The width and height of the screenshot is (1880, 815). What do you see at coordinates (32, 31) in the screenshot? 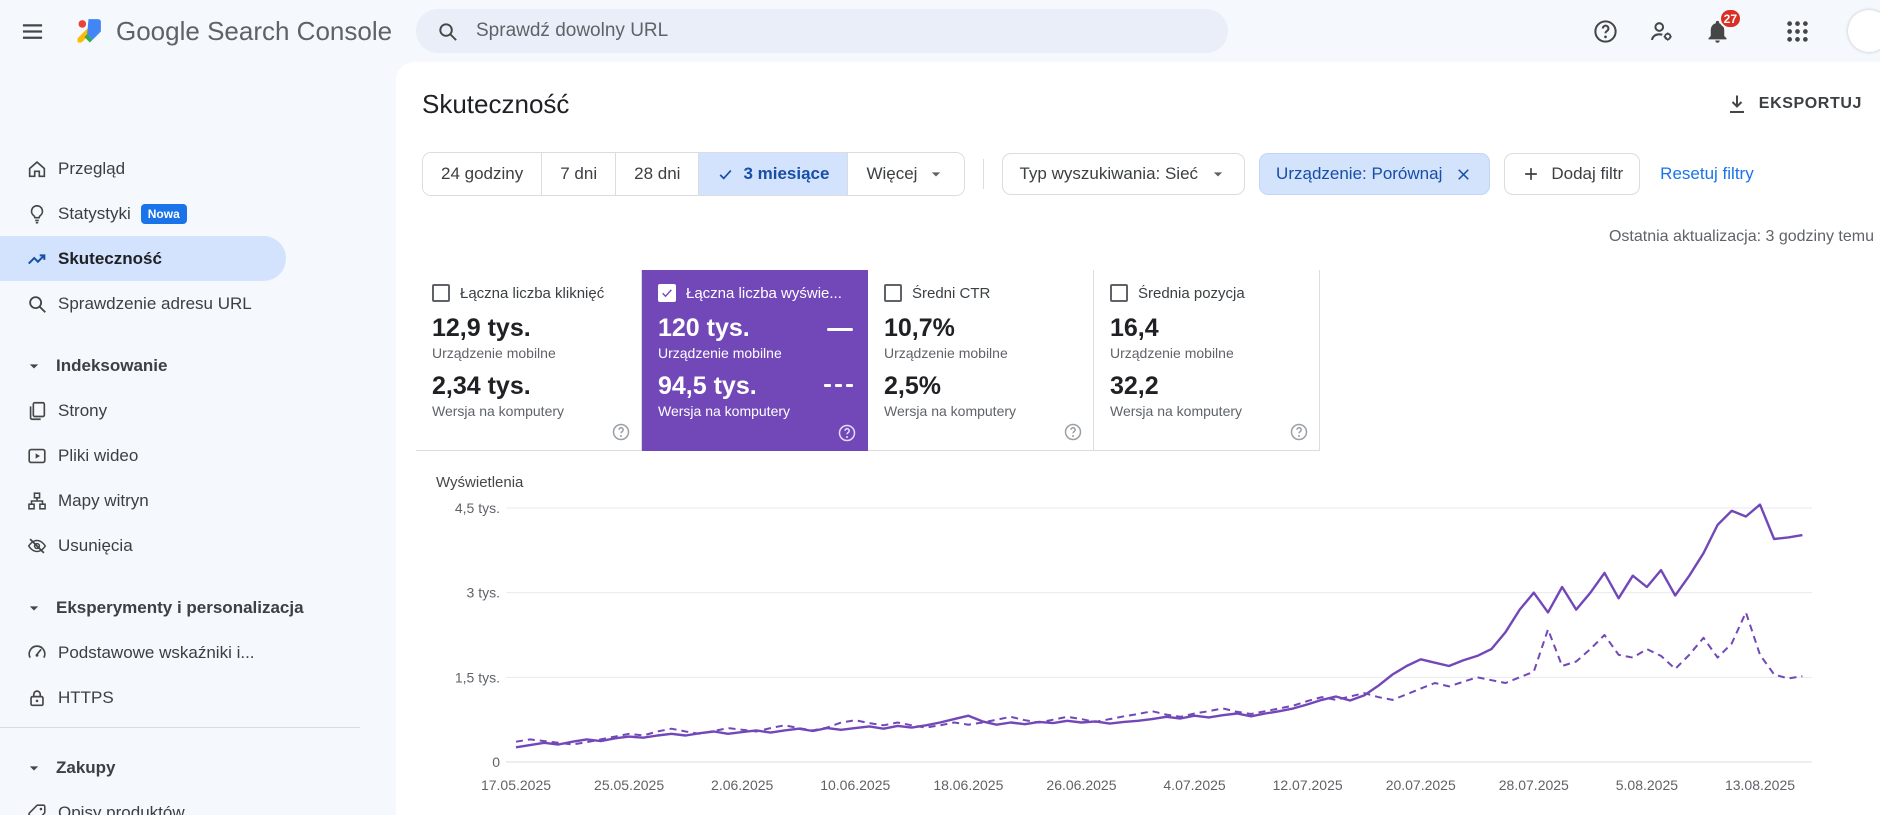
I see `hamburger-menu-button` at bounding box center [32, 31].